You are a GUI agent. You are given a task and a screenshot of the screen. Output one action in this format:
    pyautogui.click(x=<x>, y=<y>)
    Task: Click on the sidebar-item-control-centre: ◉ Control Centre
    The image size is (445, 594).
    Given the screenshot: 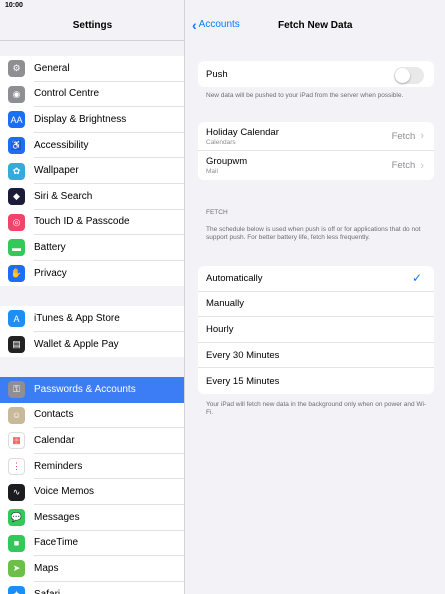 What is the action you would take?
    pyautogui.click(x=92, y=95)
    